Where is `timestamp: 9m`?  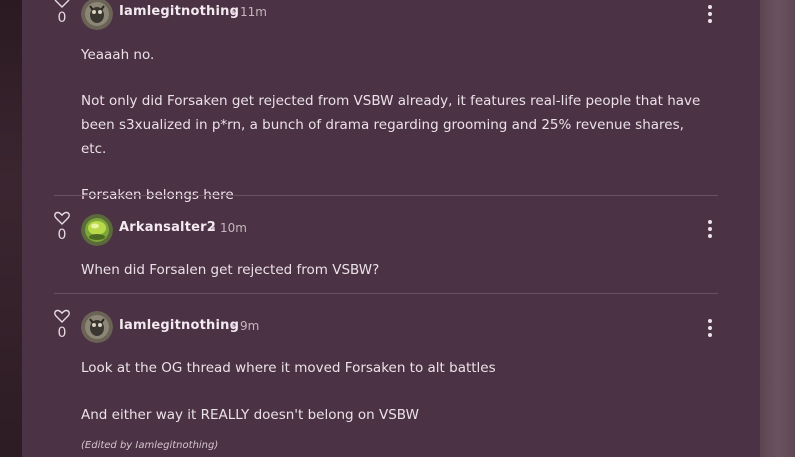 timestamp: 9m is located at coordinates (250, 326).